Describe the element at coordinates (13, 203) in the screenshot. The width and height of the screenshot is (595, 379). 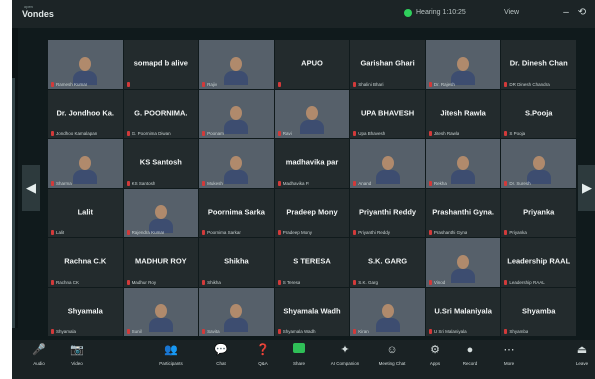
I see `side-scrollbar` at that location.